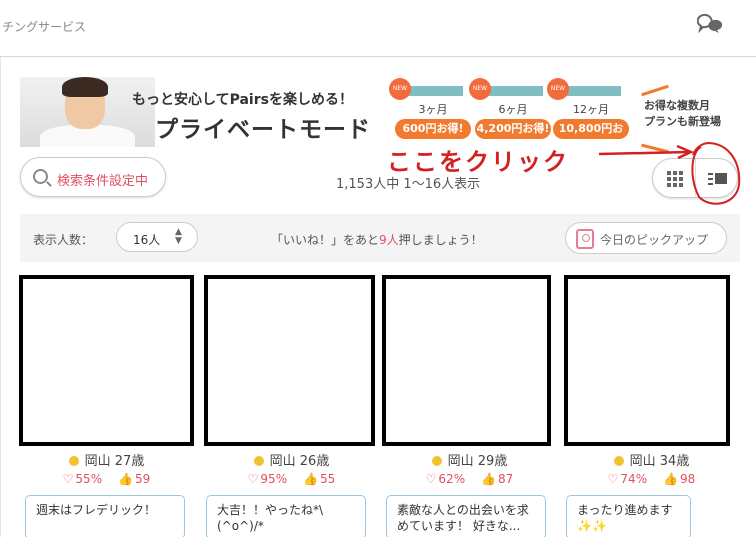 Image resolution: width=756 pixels, height=537 pixels. Describe the element at coordinates (105, 516) in the screenshot. I see `profile-tweet: 週末はフレデリック！` at that location.